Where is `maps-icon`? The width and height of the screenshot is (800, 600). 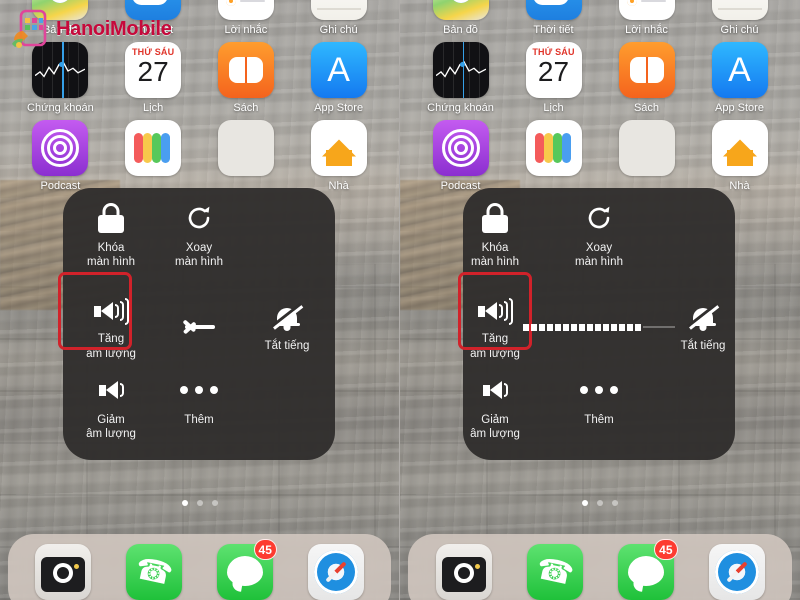 maps-icon is located at coordinates (460, 10).